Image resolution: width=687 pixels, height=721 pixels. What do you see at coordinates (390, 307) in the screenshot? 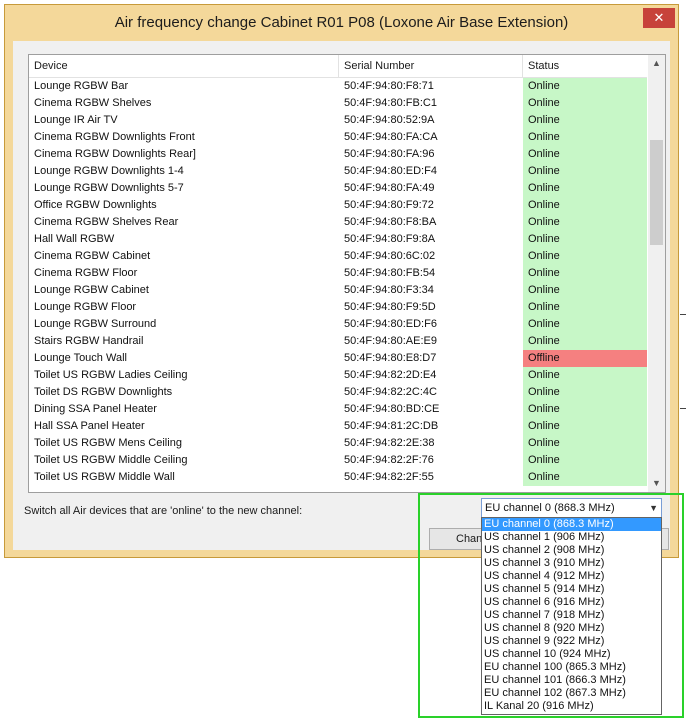
I see `serial-number: 50:4F:94:80:F9:5D` at bounding box center [390, 307].